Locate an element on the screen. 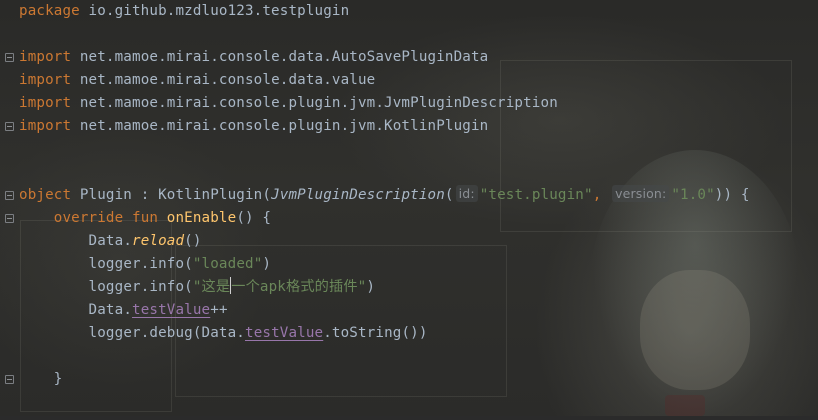  string-literal: "这是 is located at coordinates (211, 287).